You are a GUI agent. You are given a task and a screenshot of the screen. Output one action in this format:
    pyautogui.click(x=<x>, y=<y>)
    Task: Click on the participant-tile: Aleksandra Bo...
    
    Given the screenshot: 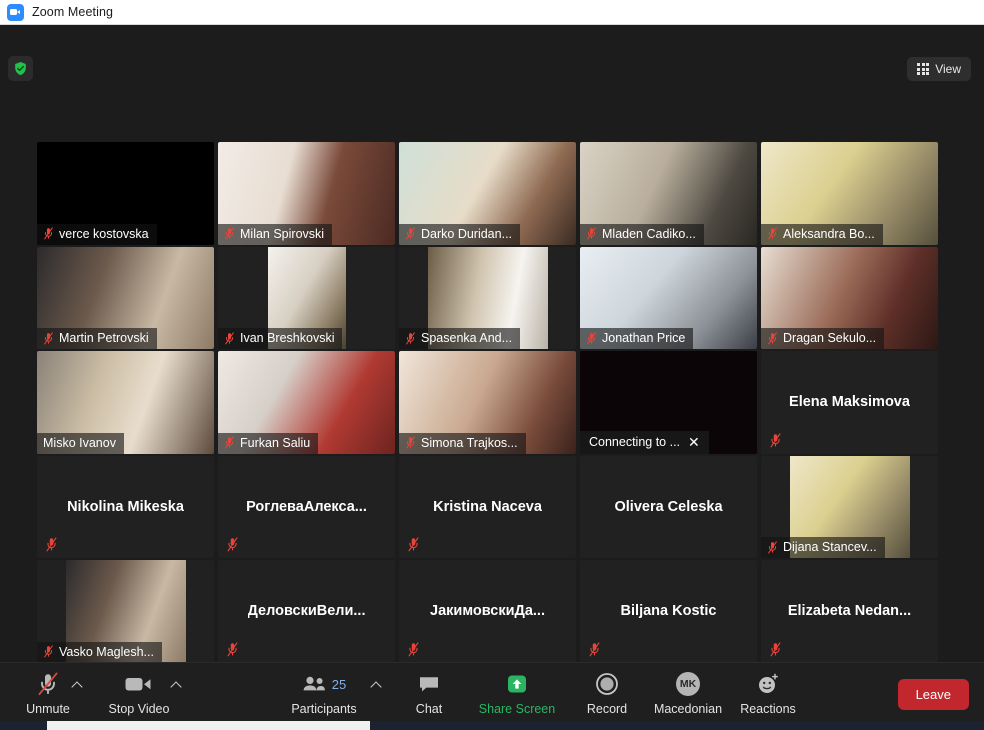 What is the action you would take?
    pyautogui.click(x=849, y=193)
    